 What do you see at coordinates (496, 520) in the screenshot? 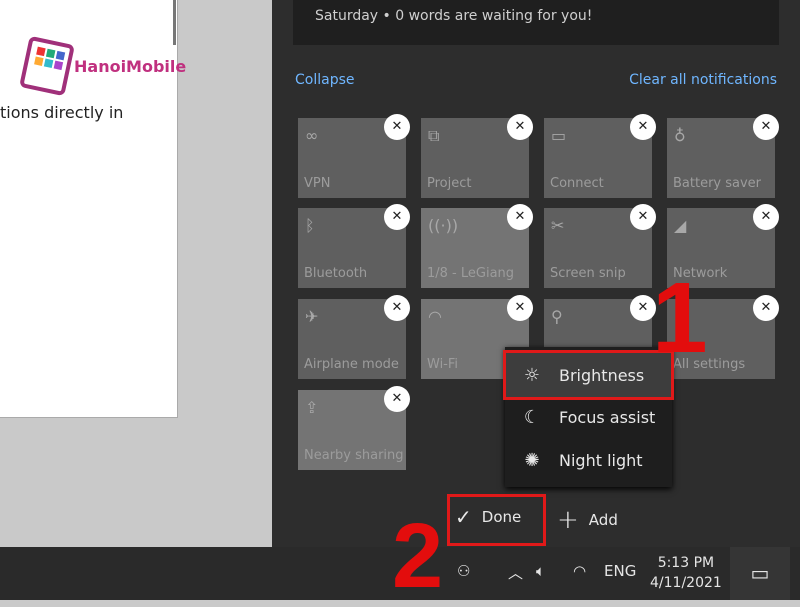
I see `highlight-box-done` at bounding box center [496, 520].